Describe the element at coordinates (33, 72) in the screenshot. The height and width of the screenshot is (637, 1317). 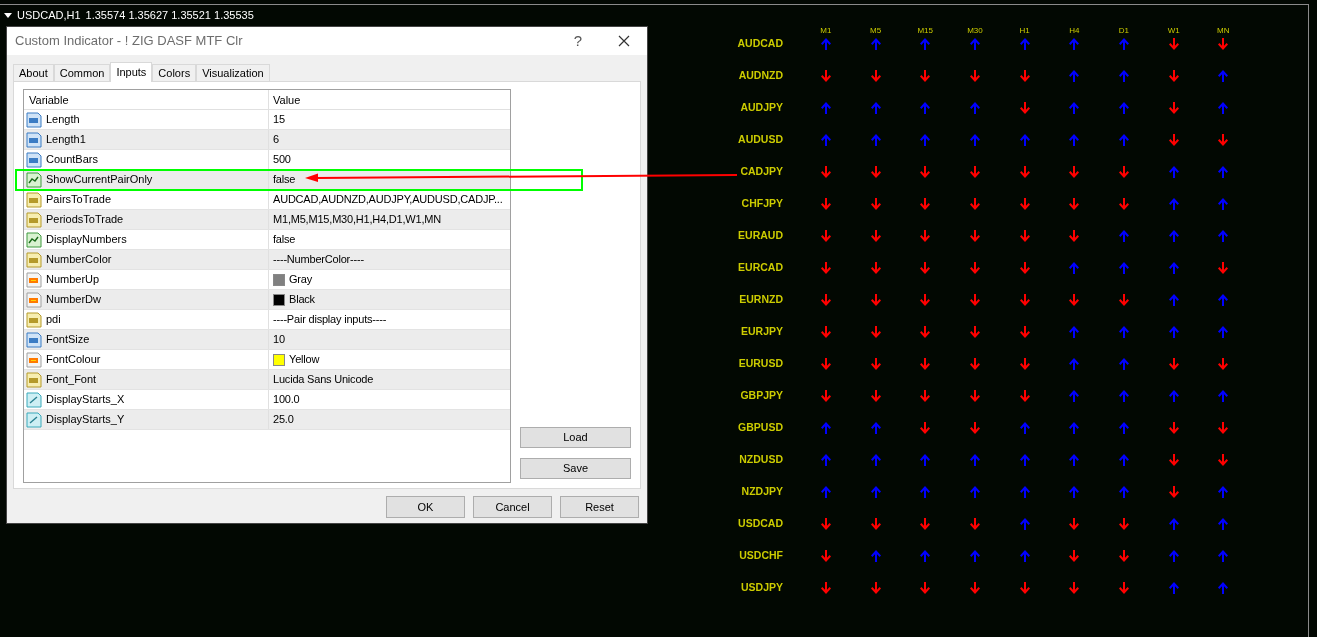
I see `tab: About` at that location.